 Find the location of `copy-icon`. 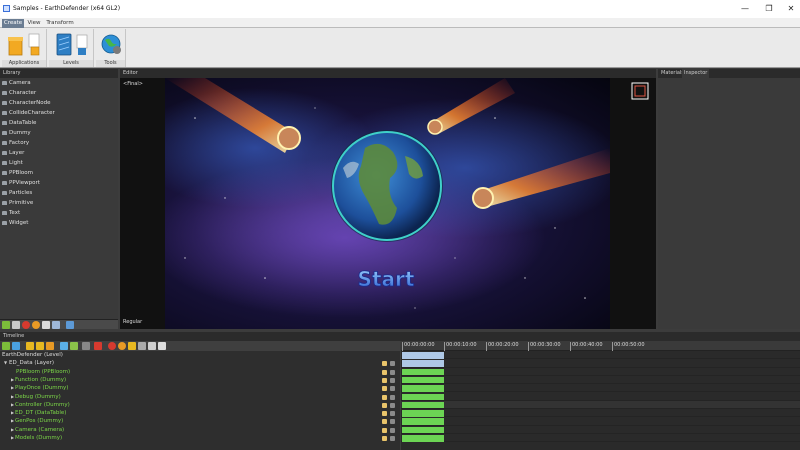

copy-icon is located at coordinates (56, 325).